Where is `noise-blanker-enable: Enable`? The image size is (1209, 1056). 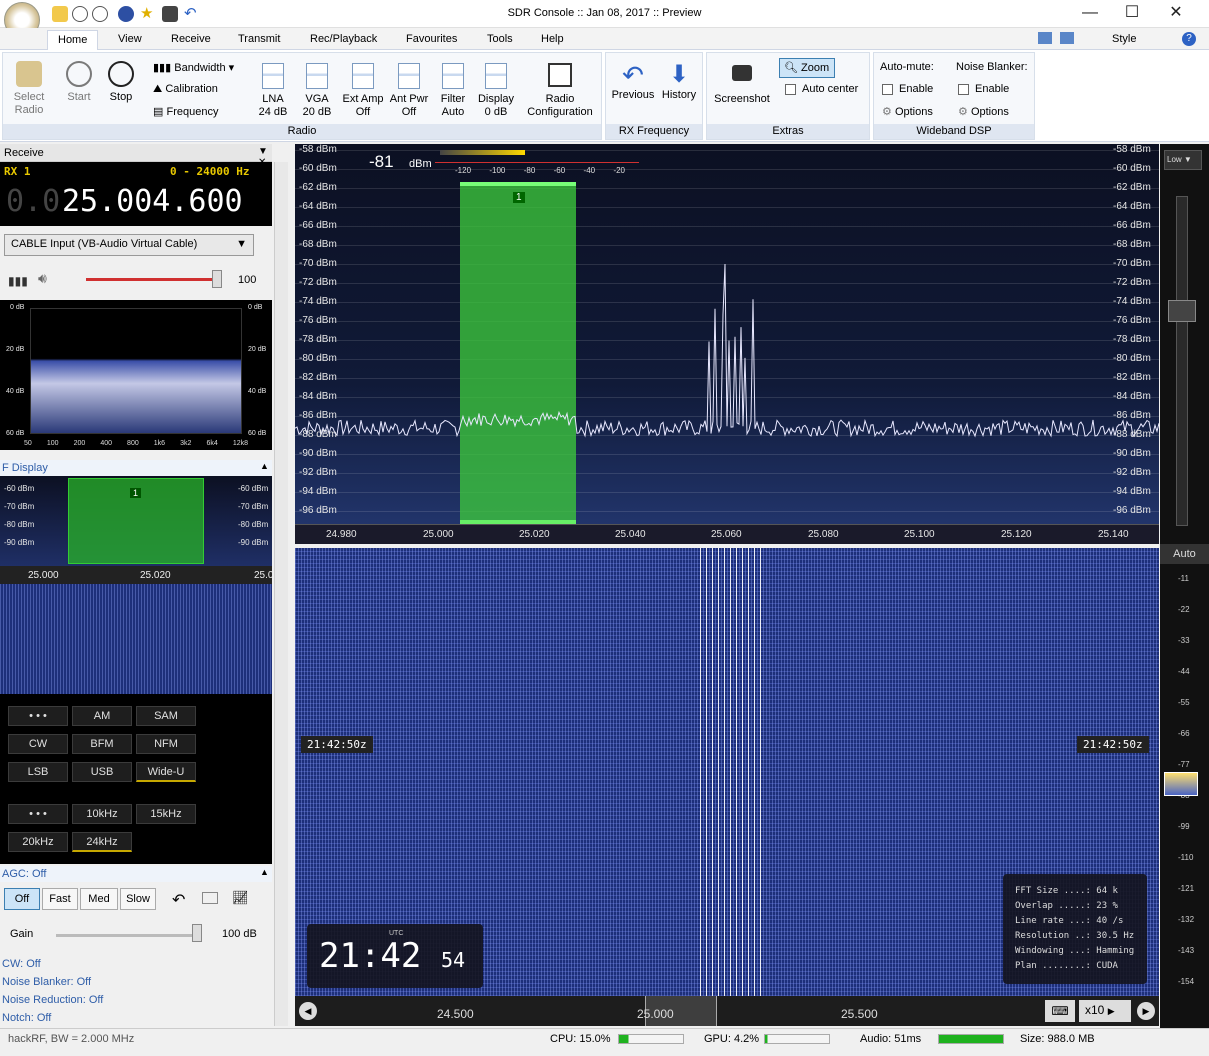
noise-blanker-enable: Enable is located at coordinates (983, 89).